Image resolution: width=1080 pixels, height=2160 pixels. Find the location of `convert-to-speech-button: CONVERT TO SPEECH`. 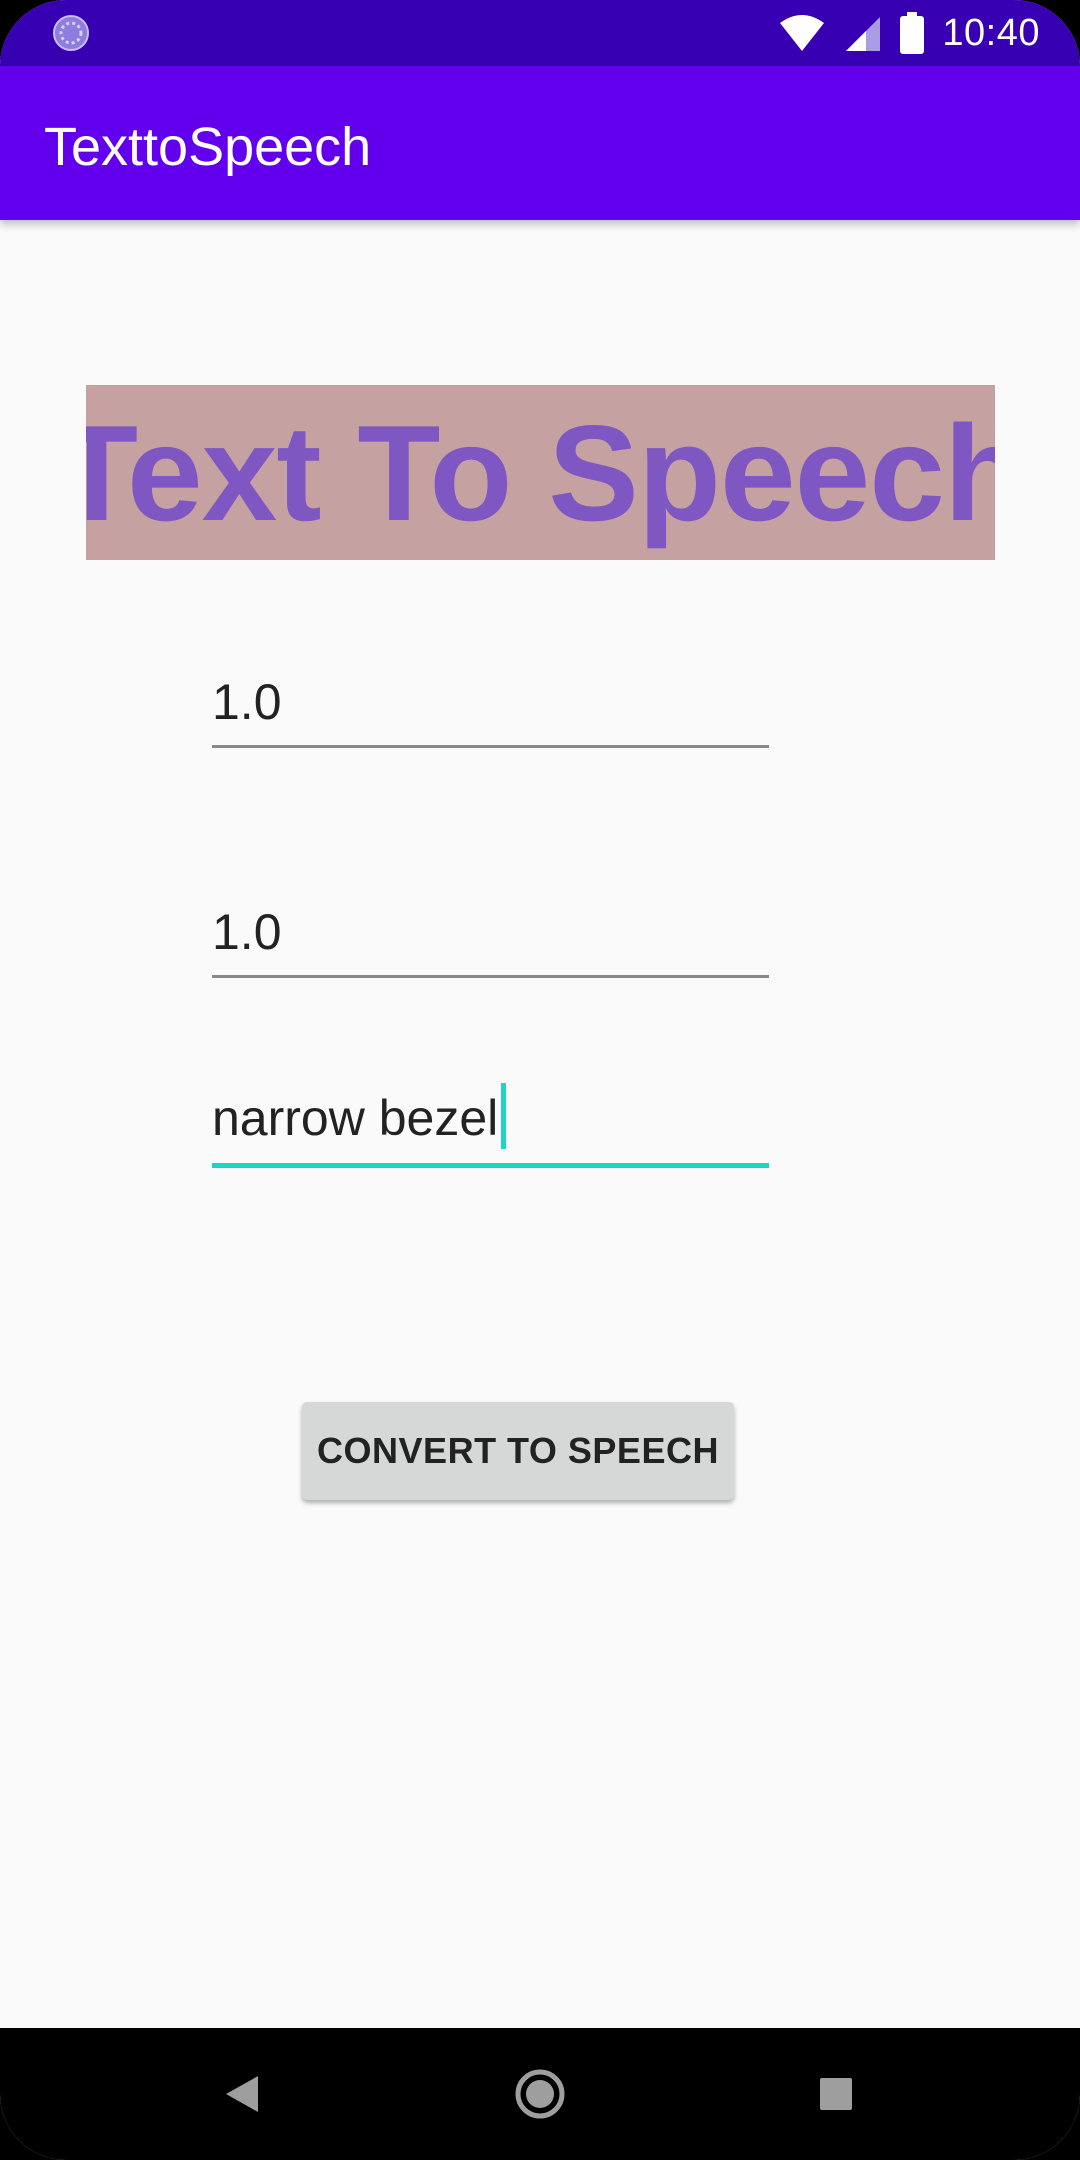

convert-to-speech-button: CONVERT TO SPEECH is located at coordinates (518, 1451).